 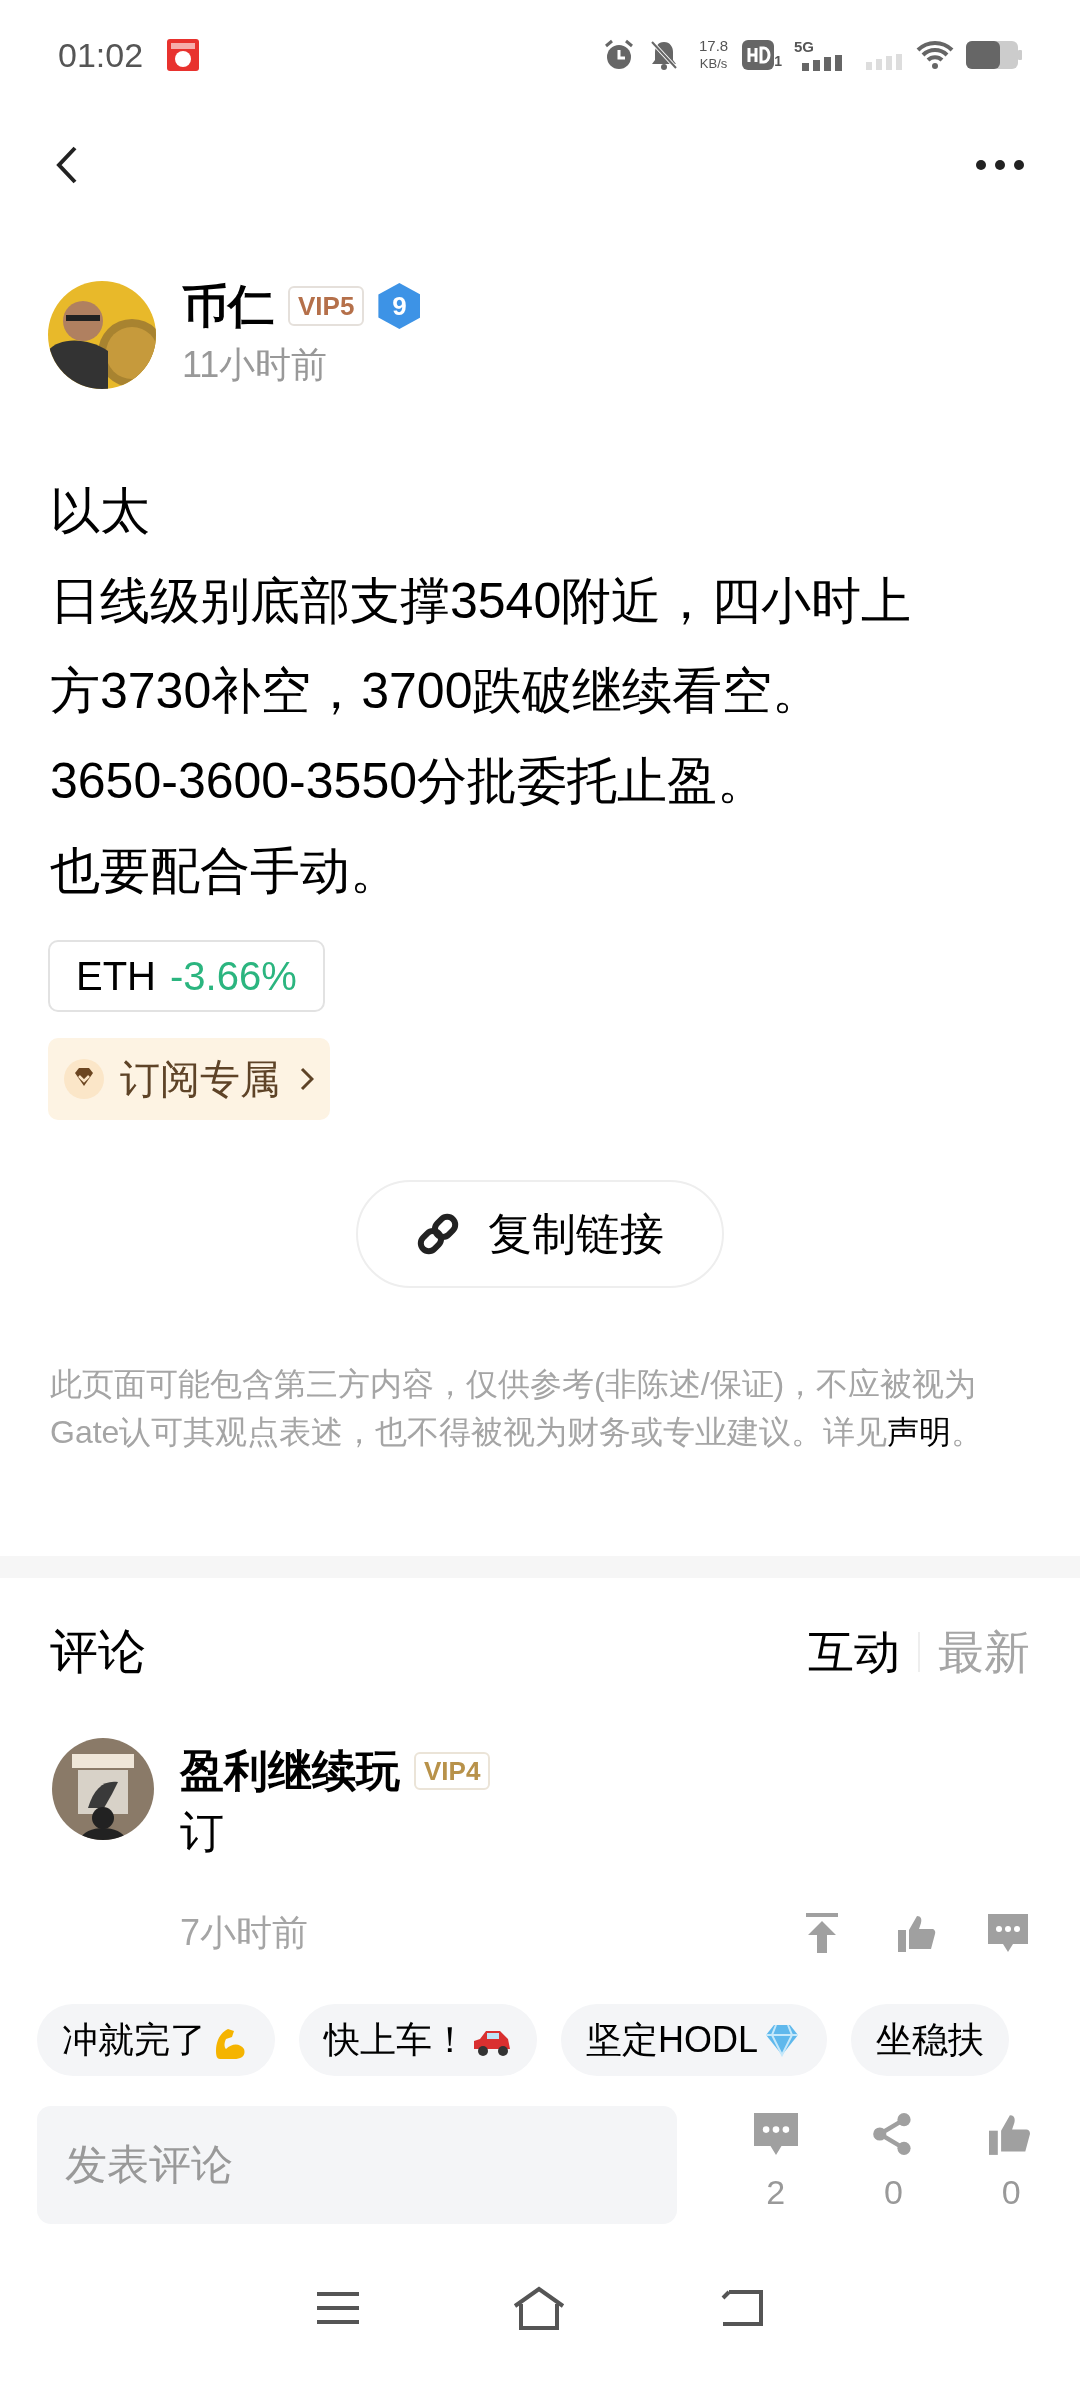 I want to click on comments-title: 评论, so click(x=98, y=1652).